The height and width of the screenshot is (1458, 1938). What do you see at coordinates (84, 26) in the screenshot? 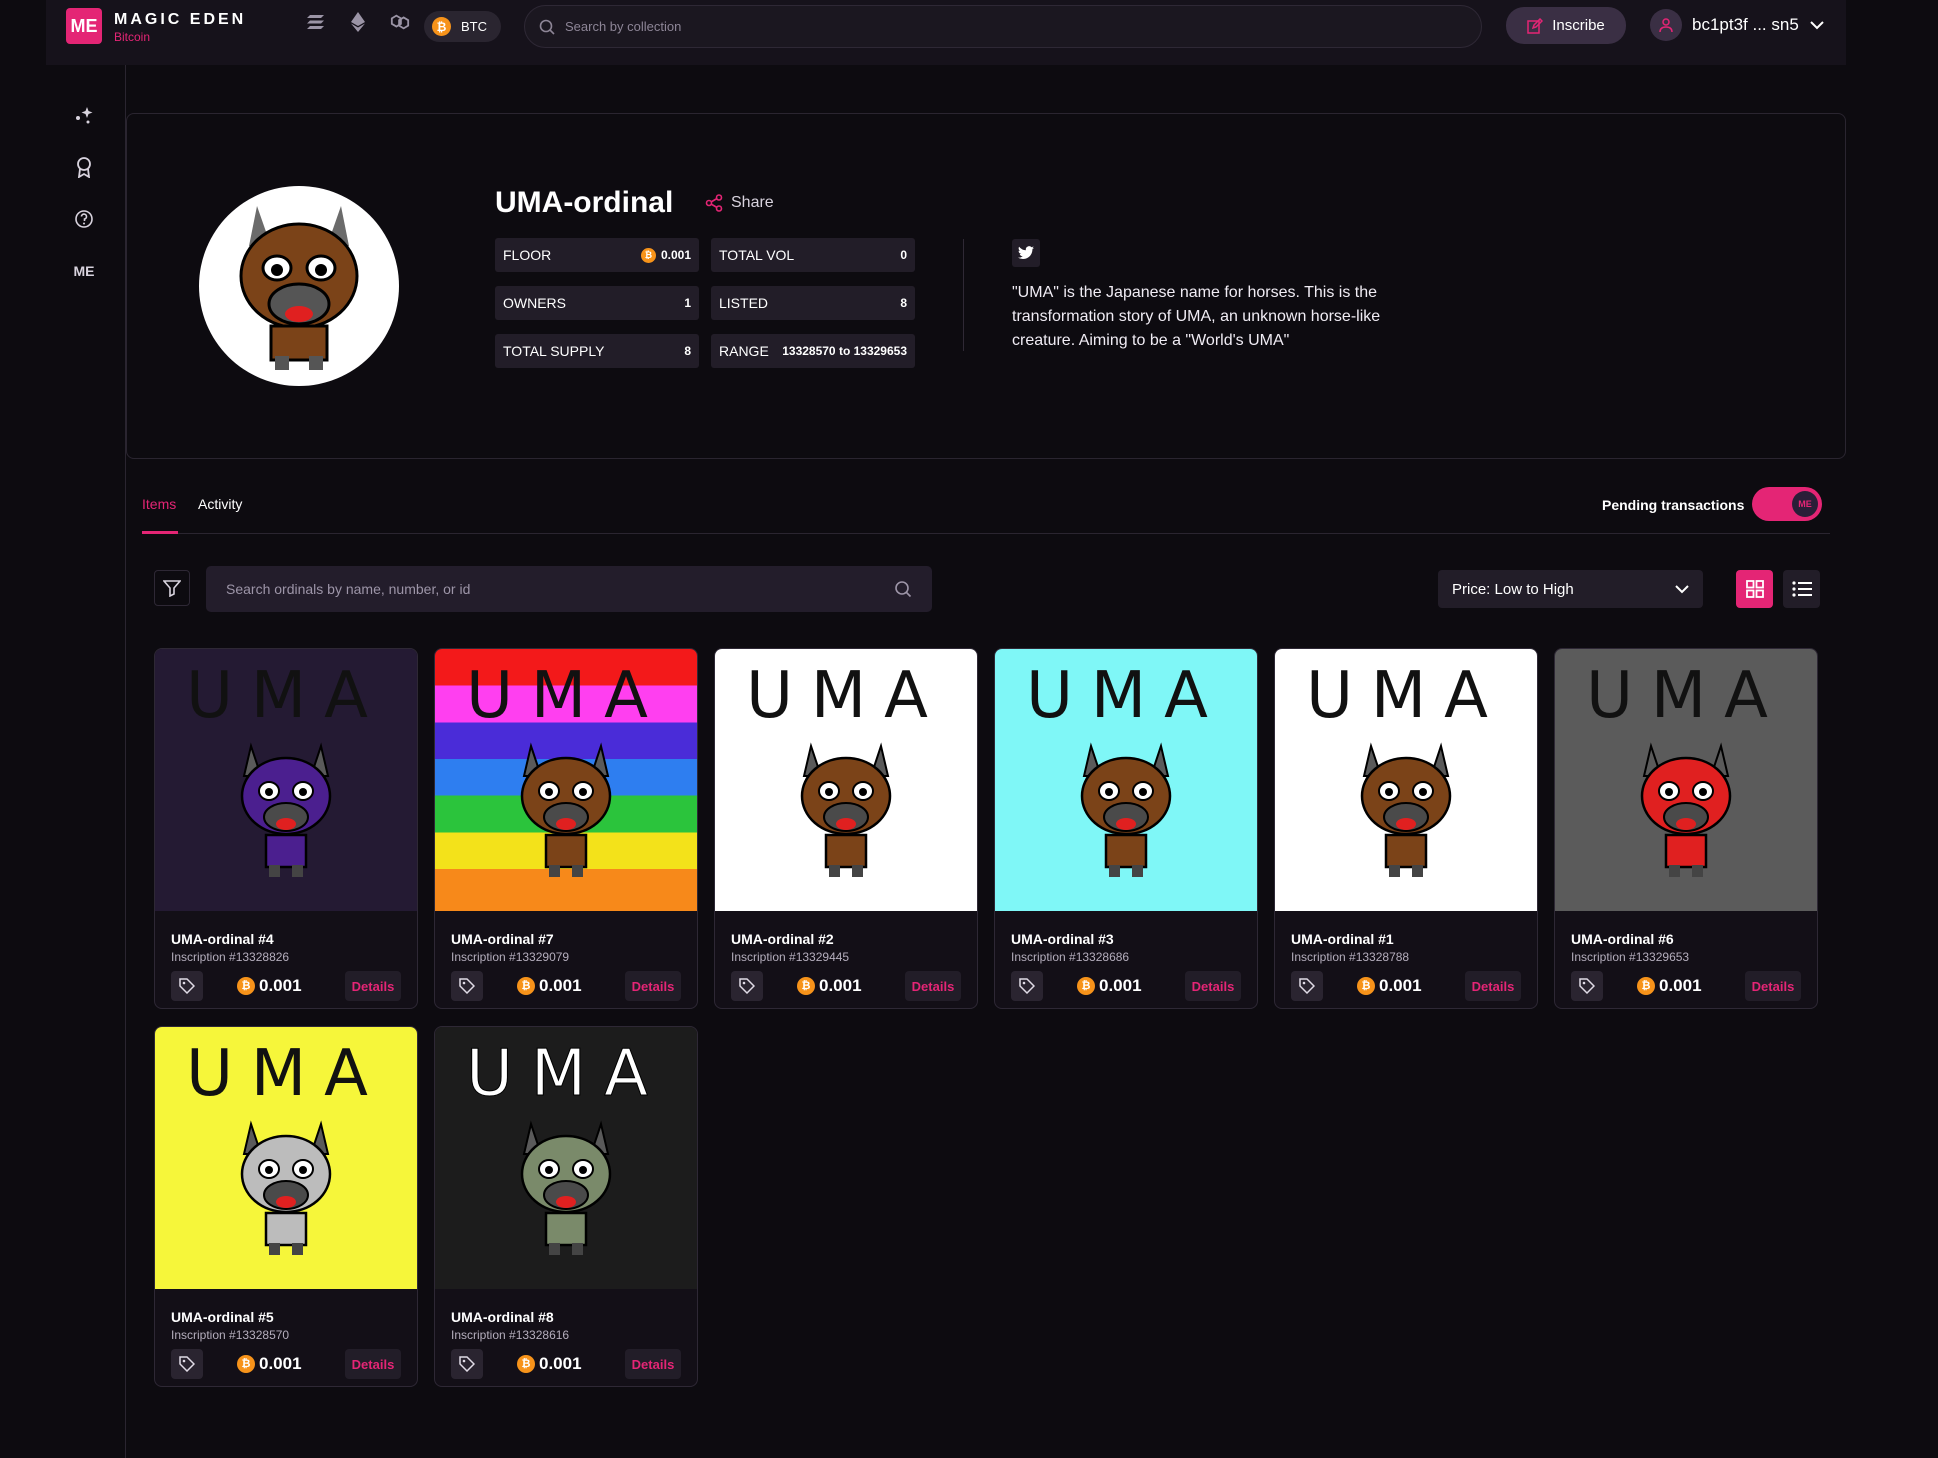
I see `magic-eden-logo: ME` at bounding box center [84, 26].